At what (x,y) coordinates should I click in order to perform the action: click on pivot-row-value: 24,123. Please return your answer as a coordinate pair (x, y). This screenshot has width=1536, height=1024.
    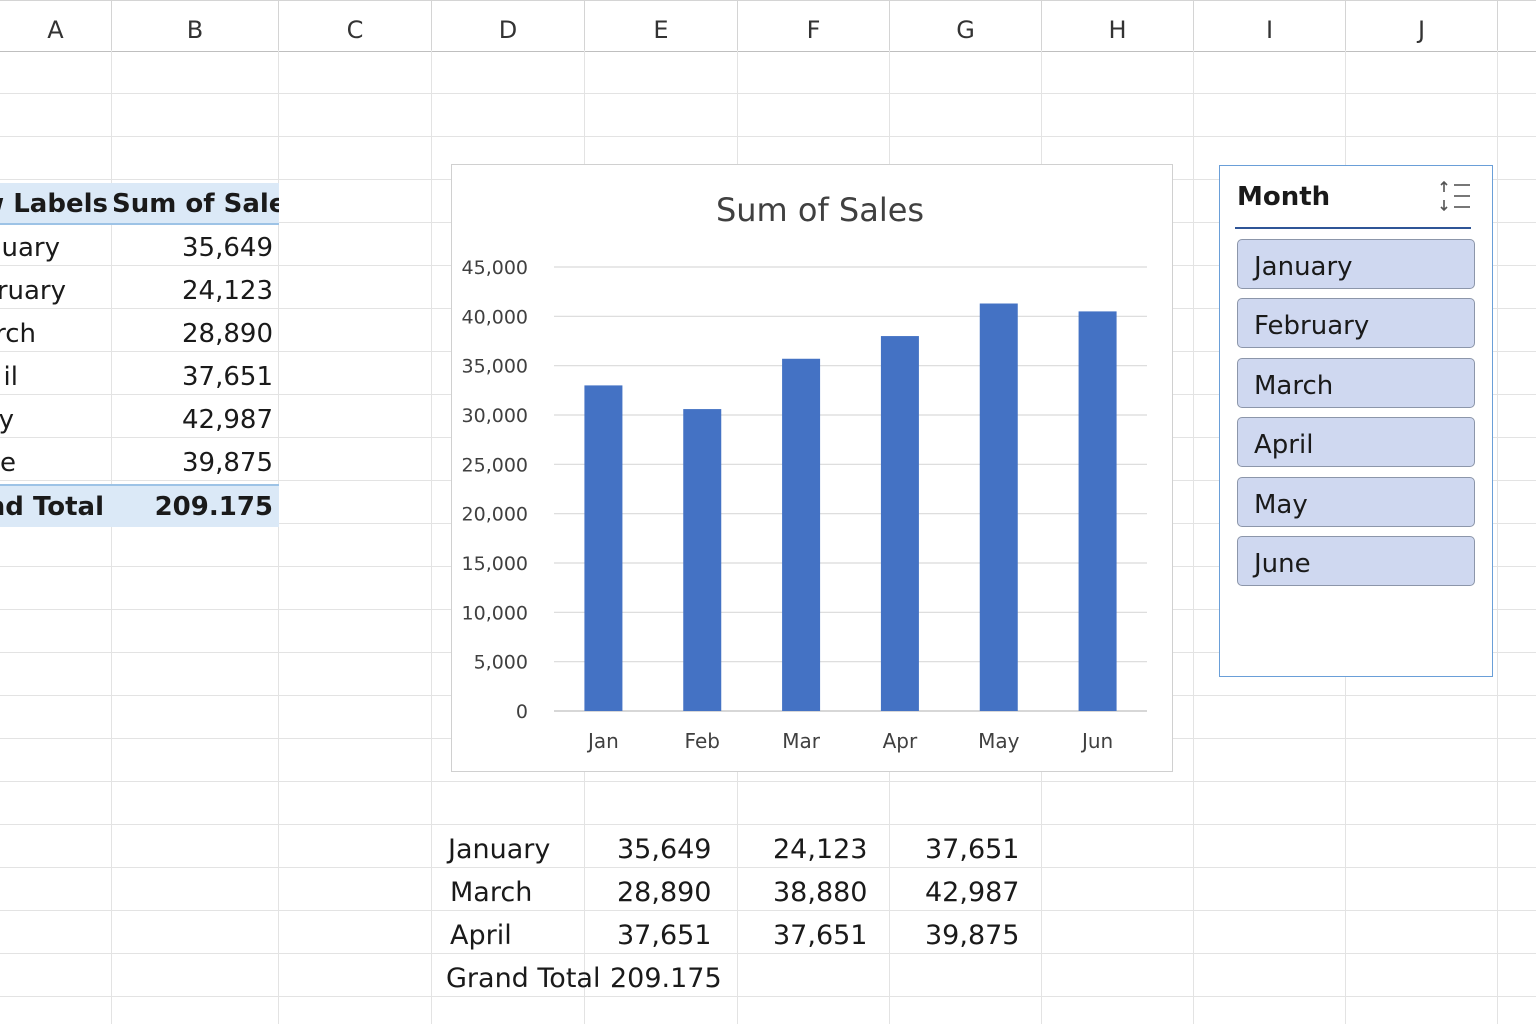
    Looking at the image, I should click on (195, 291).